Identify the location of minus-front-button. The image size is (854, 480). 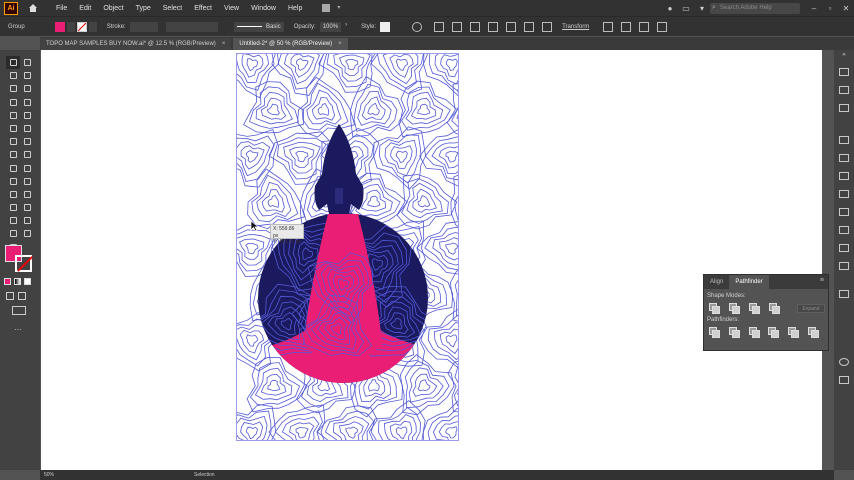
(734, 308).